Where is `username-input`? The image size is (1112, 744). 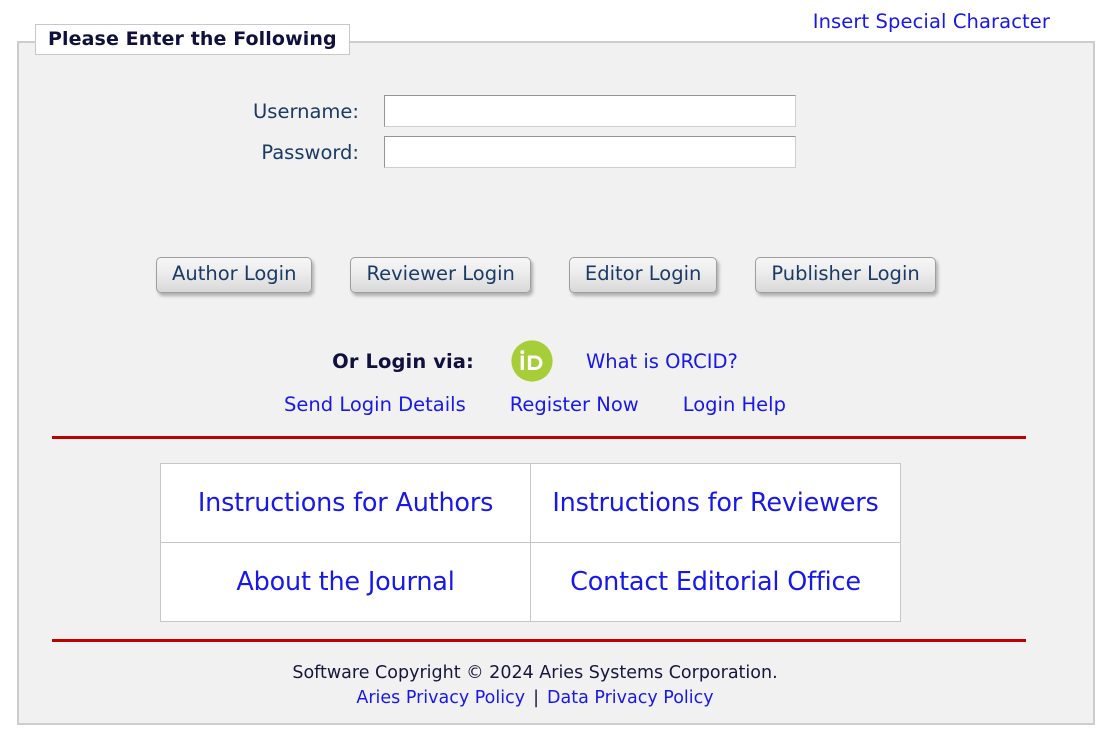 username-input is located at coordinates (590, 111).